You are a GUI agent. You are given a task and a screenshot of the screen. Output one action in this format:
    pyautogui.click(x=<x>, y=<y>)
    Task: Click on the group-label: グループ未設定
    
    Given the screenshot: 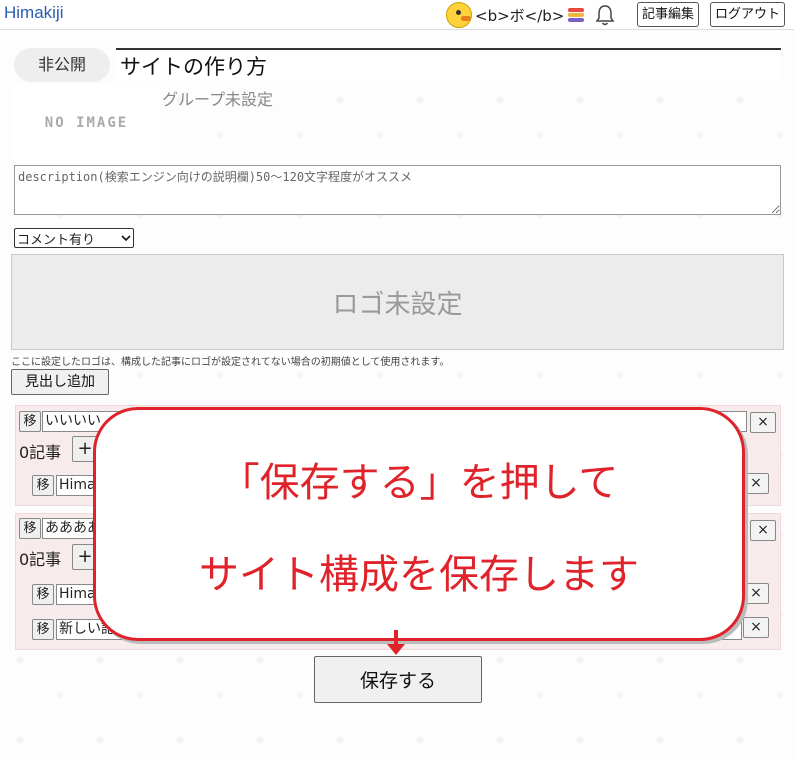 What is the action you would take?
    pyautogui.click(x=217, y=98)
    